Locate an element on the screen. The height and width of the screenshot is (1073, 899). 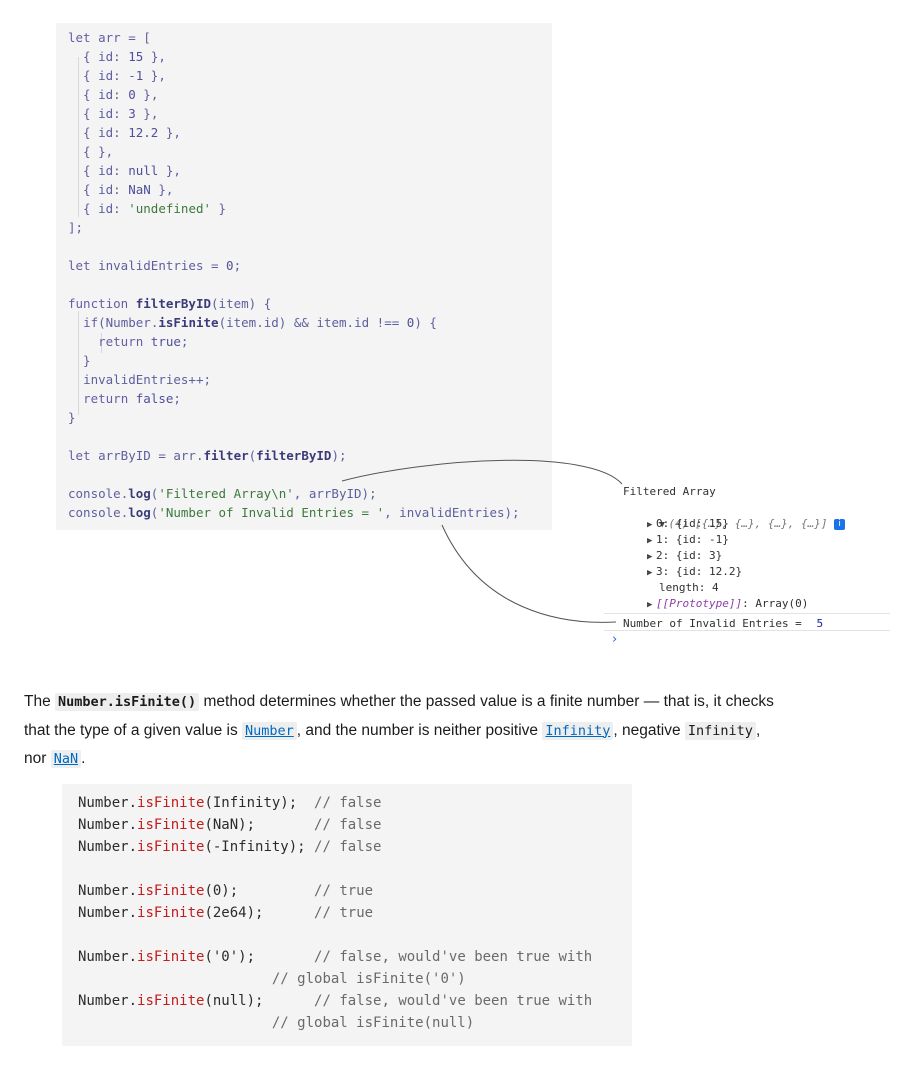
code-line: Number.isFinite(NaN); // false is located at coordinates (230, 825).